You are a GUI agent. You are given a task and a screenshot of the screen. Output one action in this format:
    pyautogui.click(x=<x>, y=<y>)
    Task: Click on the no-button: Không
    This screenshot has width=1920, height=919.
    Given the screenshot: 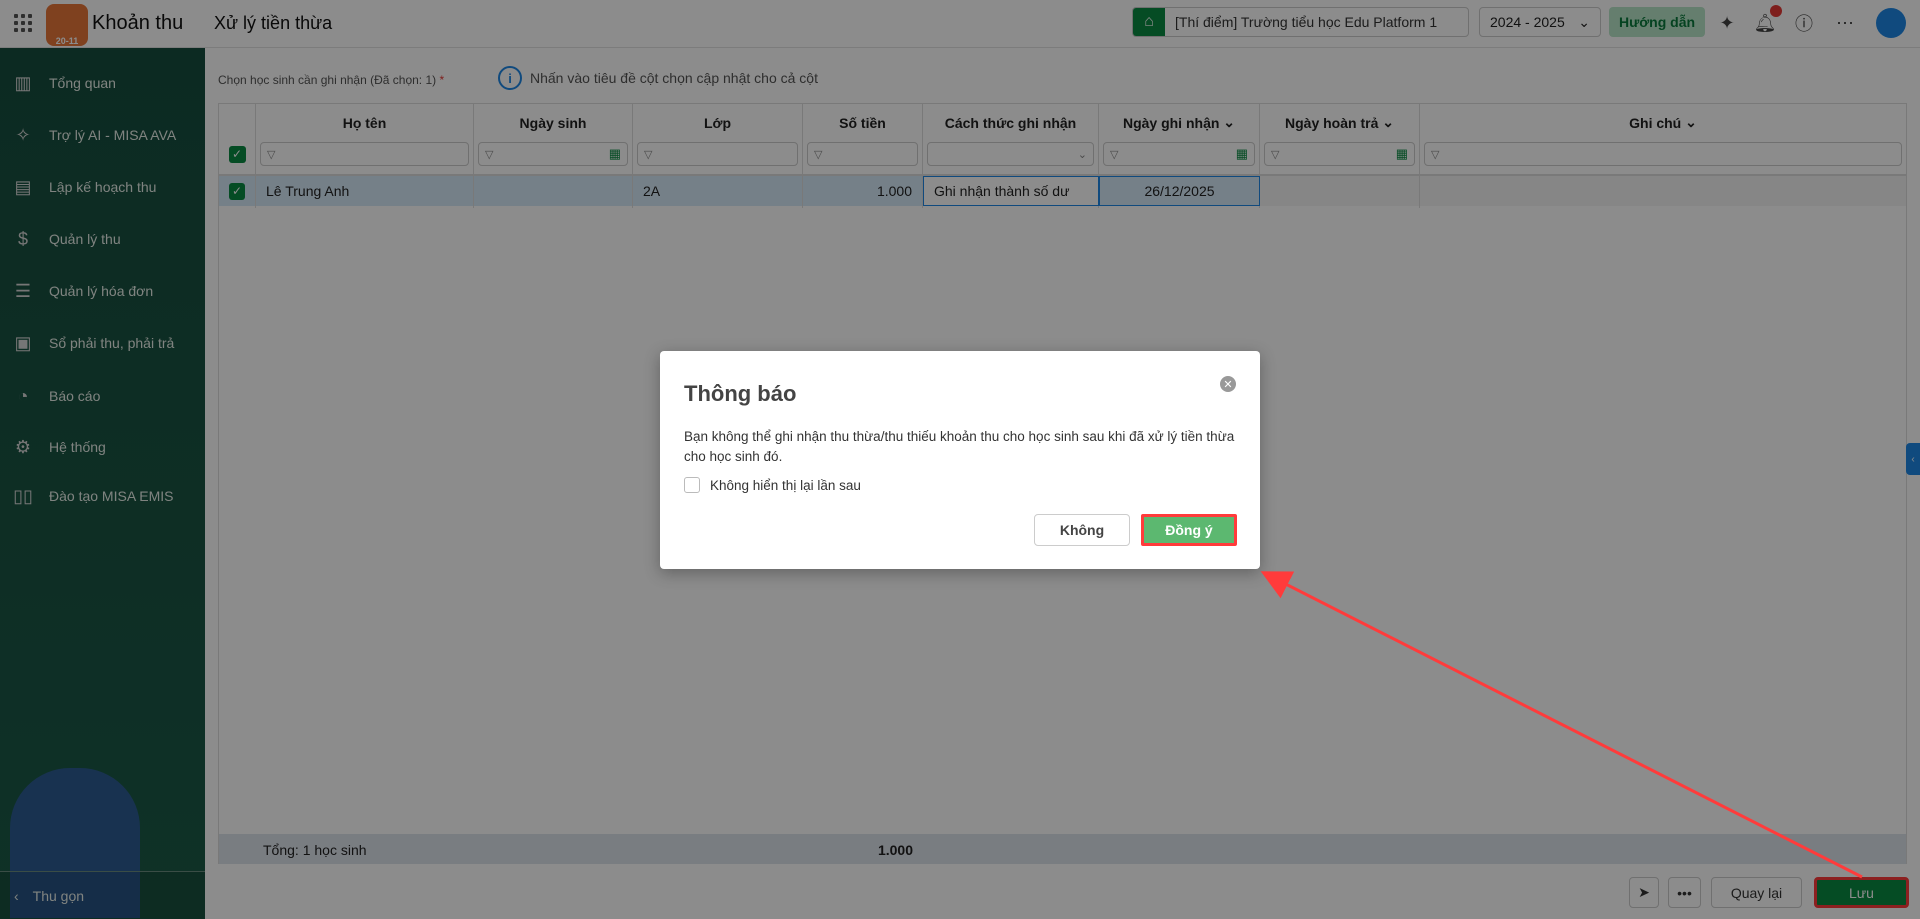 What is the action you would take?
    pyautogui.click(x=1082, y=530)
    